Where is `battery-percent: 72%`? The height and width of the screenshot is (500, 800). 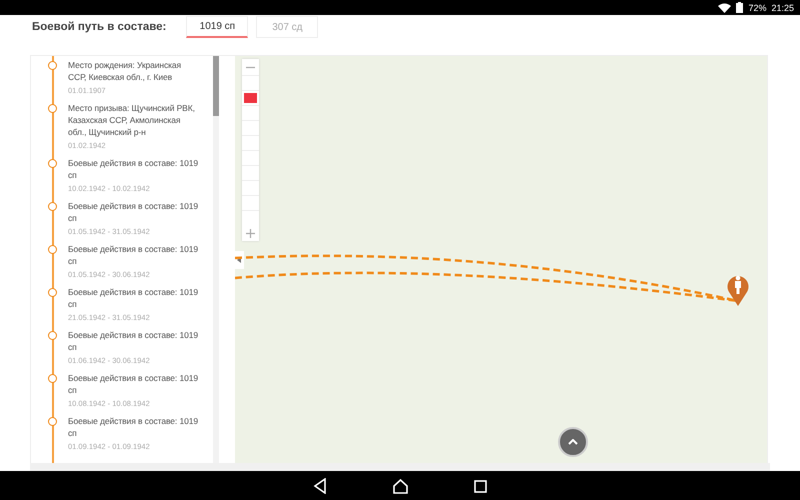
battery-percent: 72% is located at coordinates (757, 7).